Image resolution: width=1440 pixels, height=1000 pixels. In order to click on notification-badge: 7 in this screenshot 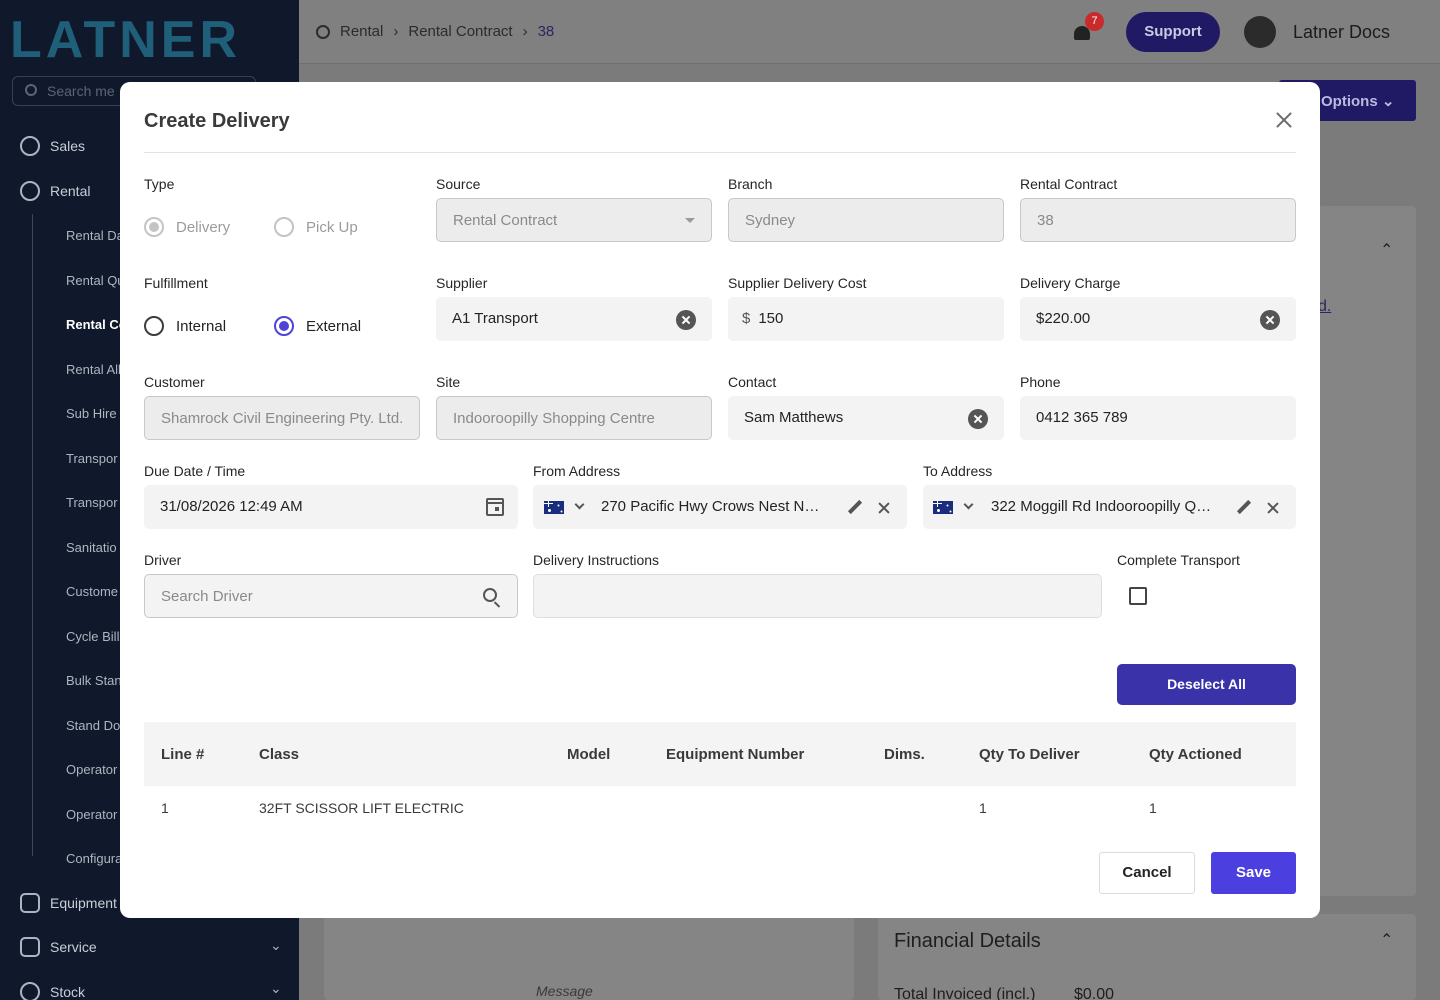, I will do `click(1094, 21)`.